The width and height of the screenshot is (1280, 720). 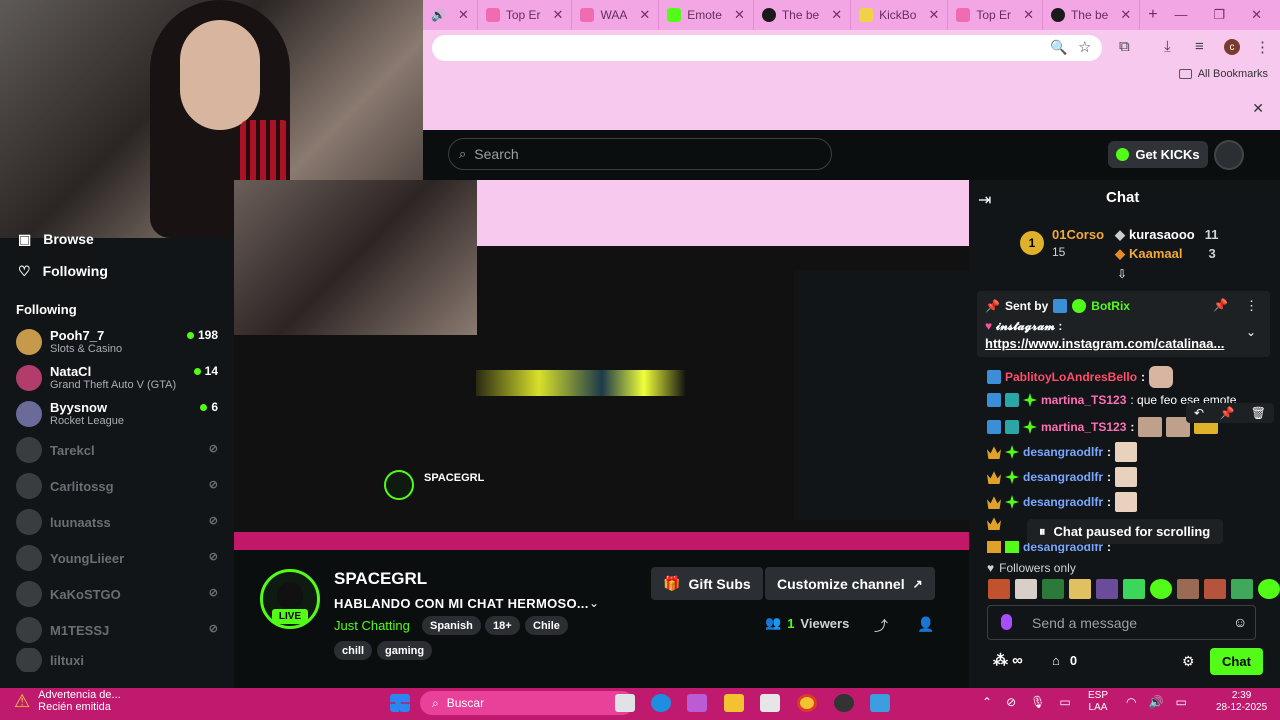 What do you see at coordinates (1233, 74) in the screenshot?
I see `all-bookmarks-link: All Bookmarks` at bounding box center [1233, 74].